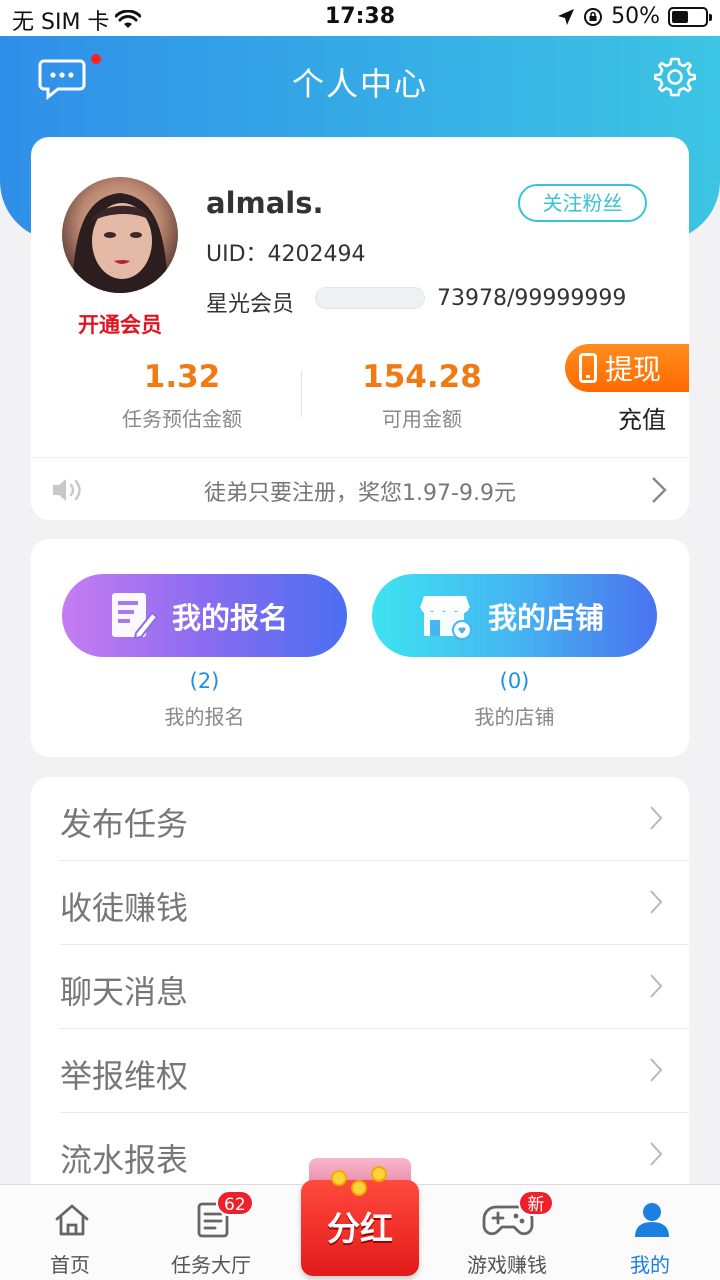 This screenshot has width=720, height=1280. What do you see at coordinates (265, 203) in the screenshot?
I see `username: almals.` at bounding box center [265, 203].